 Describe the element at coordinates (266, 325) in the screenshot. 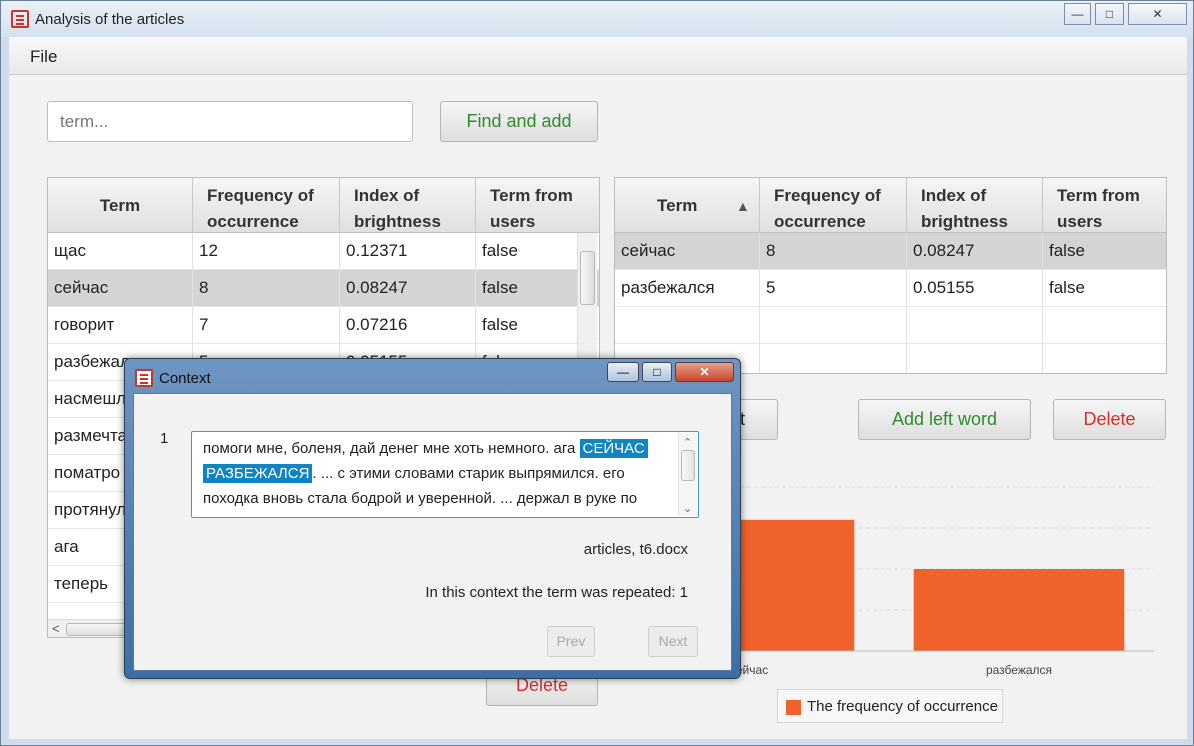

I see `left-cell: 7` at that location.